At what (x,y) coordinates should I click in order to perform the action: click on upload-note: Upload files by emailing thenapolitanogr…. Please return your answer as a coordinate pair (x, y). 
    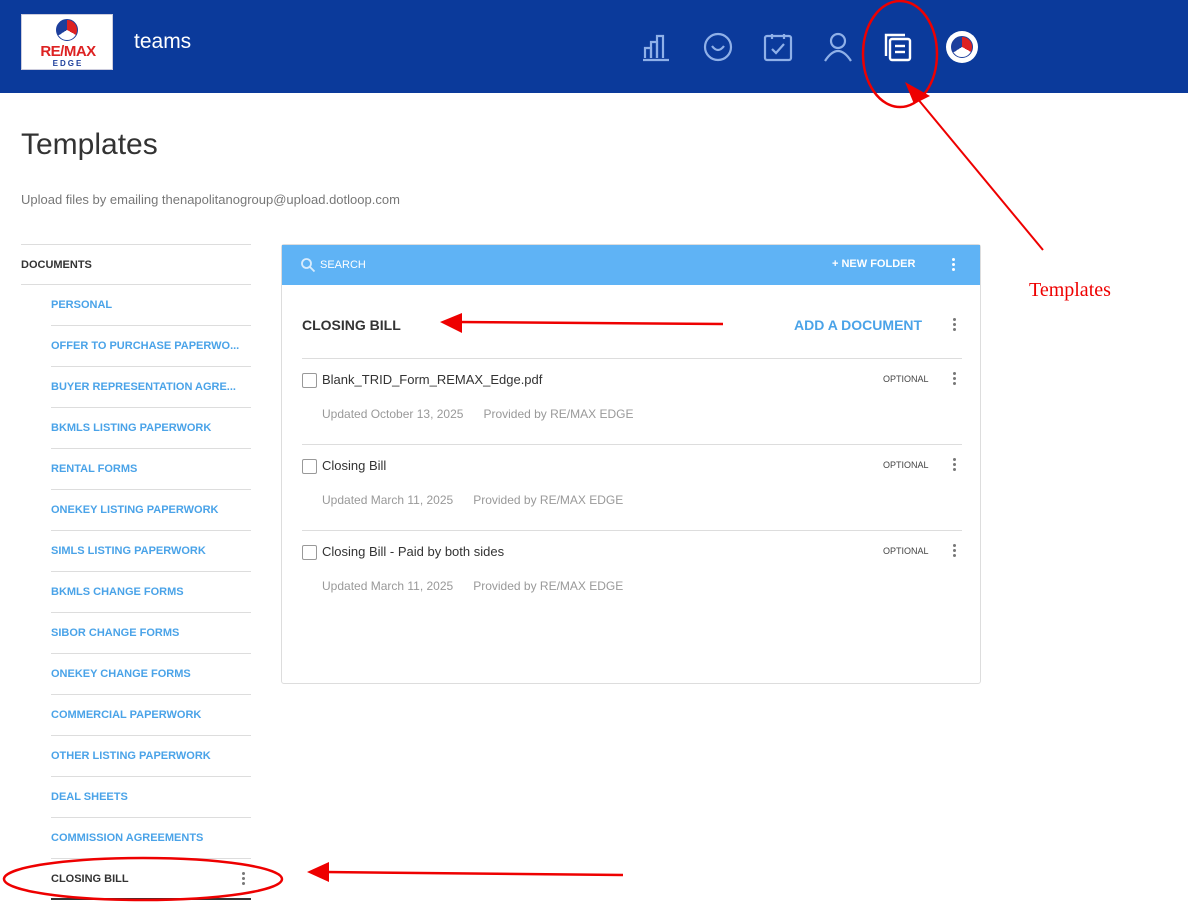
    Looking at the image, I should click on (210, 199).